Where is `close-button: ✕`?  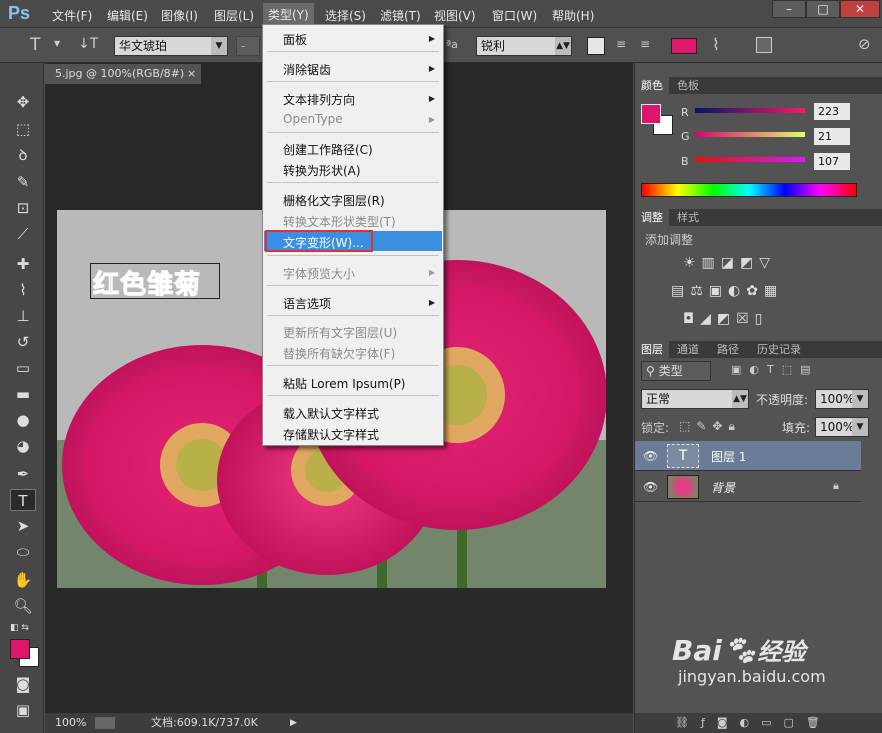
close-button: ✕ is located at coordinates (860, 9).